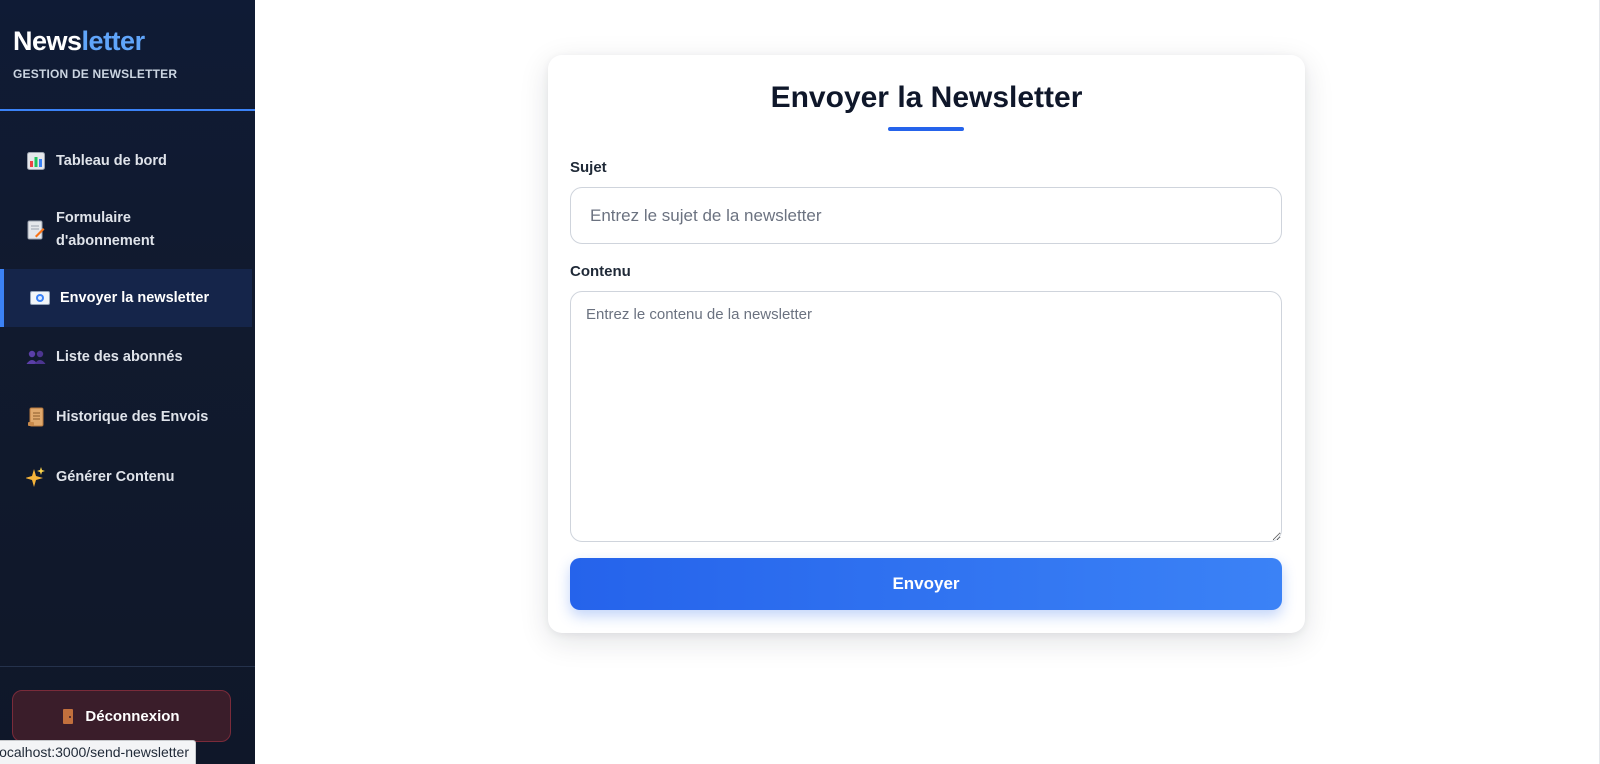 Image resolution: width=1600 pixels, height=764 pixels. I want to click on status-bar-url: localhost:3000/send-newsletter, so click(98, 752).